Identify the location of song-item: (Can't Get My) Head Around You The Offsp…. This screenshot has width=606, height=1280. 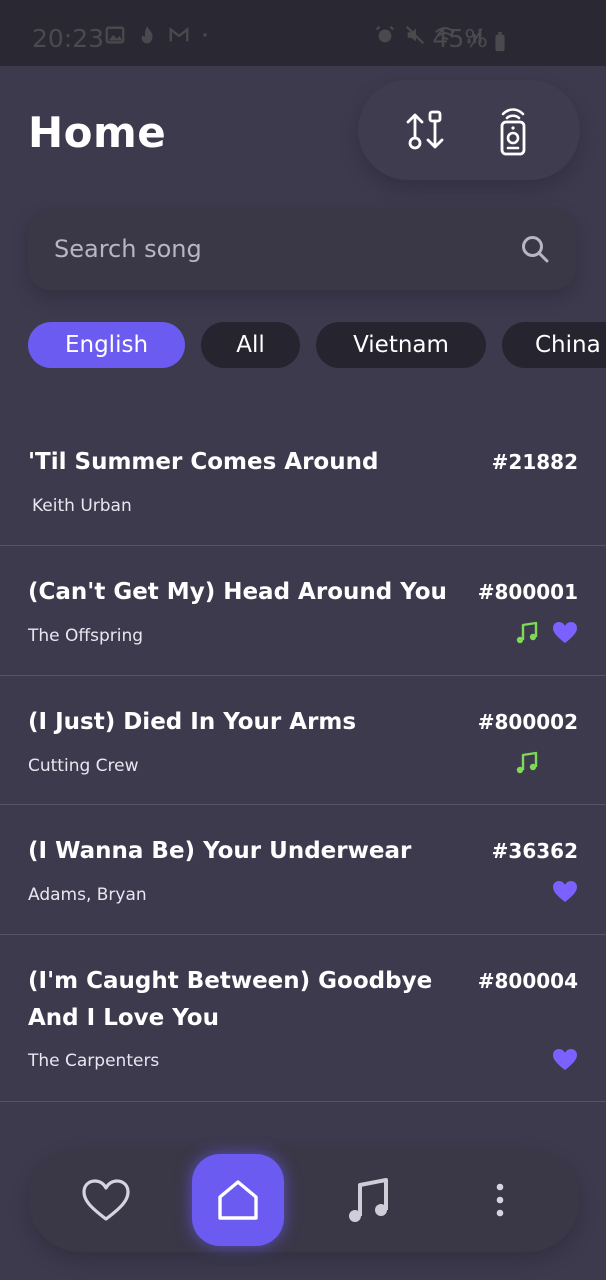
(303, 611).